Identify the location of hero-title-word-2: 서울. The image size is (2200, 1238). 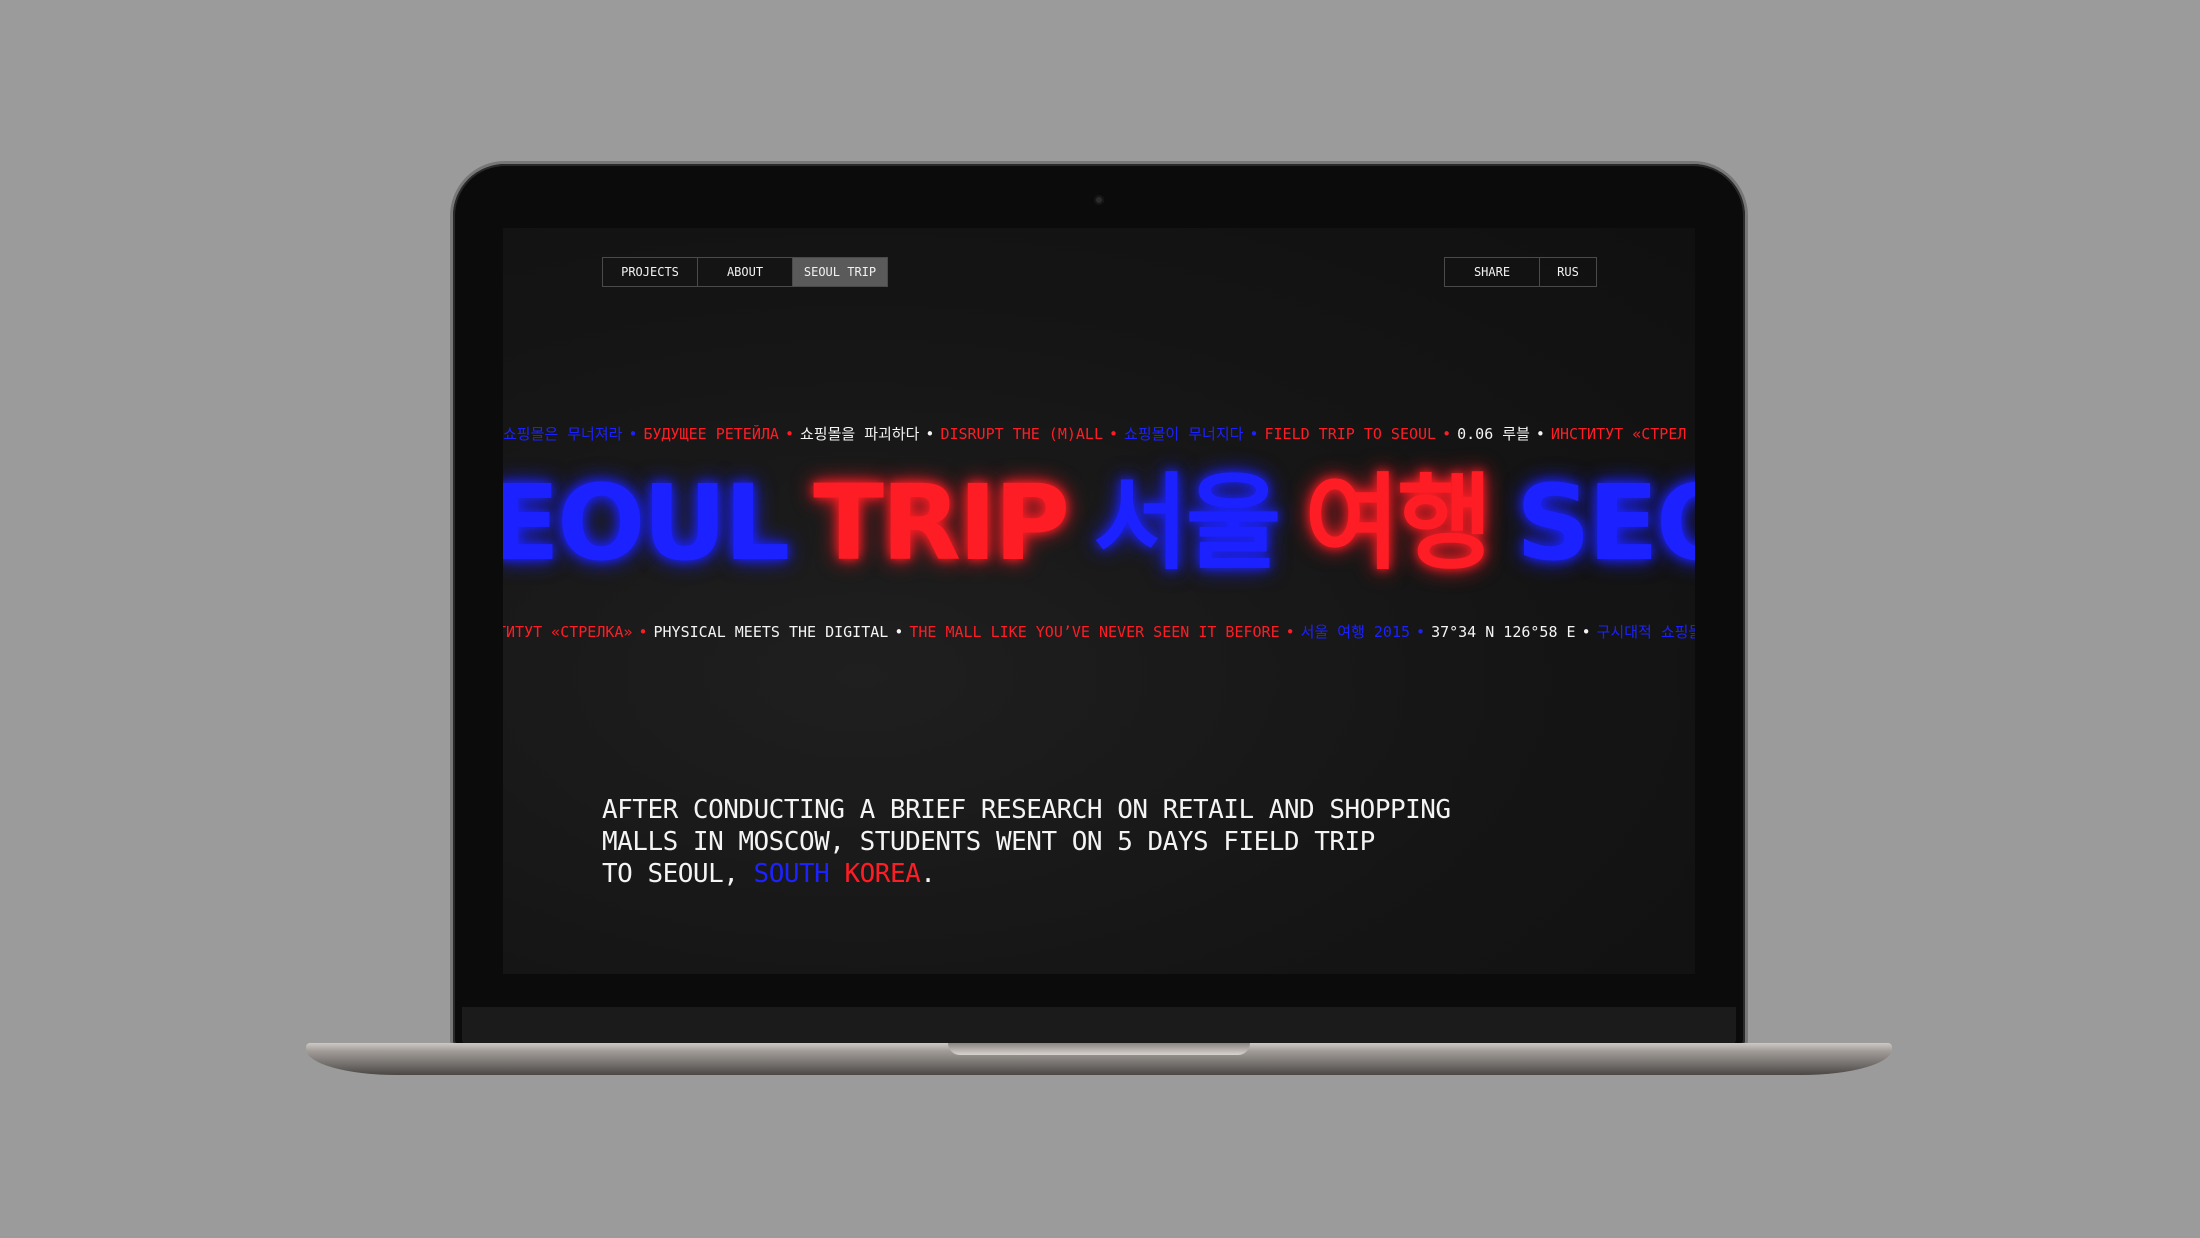
(1187, 523).